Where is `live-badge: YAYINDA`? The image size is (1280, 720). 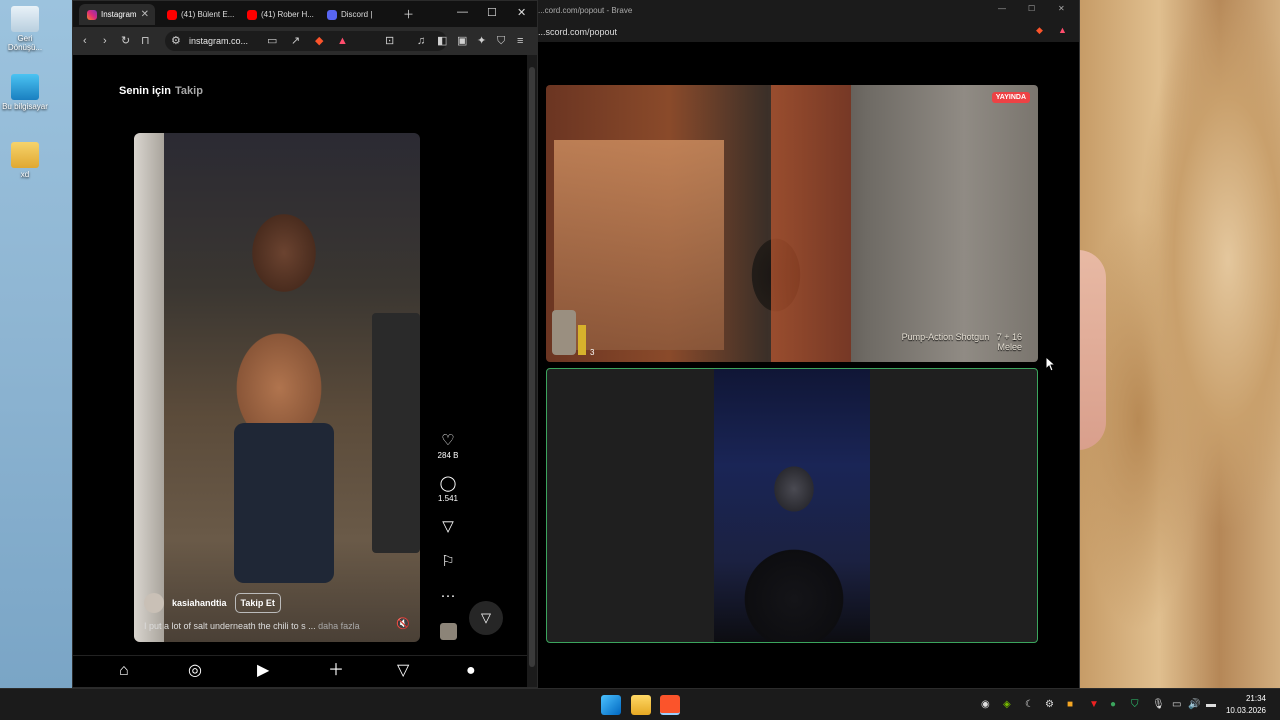 live-badge: YAYINDA is located at coordinates (1010, 97).